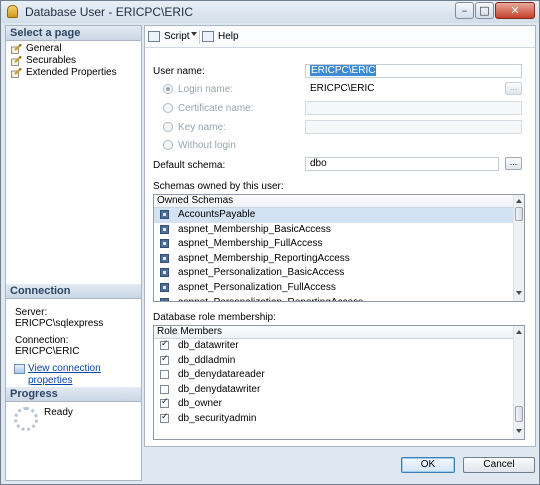 The width and height of the screenshot is (540, 485). What do you see at coordinates (44, 48) in the screenshot?
I see `page-item-label: General` at bounding box center [44, 48].